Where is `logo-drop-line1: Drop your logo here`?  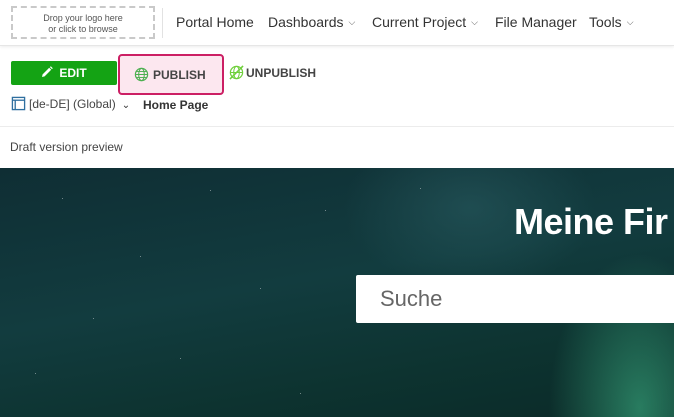 logo-drop-line1: Drop your logo here is located at coordinates (83, 18).